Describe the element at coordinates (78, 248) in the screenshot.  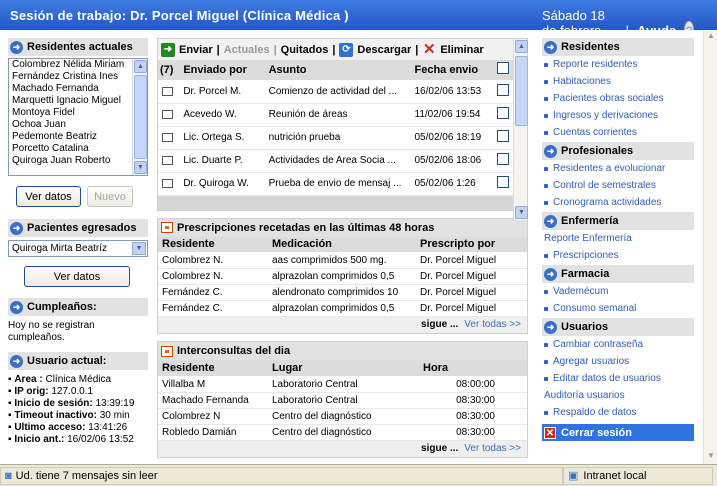
I see `discharged-select: Quiroga Mirta Beatríz ▼` at that location.